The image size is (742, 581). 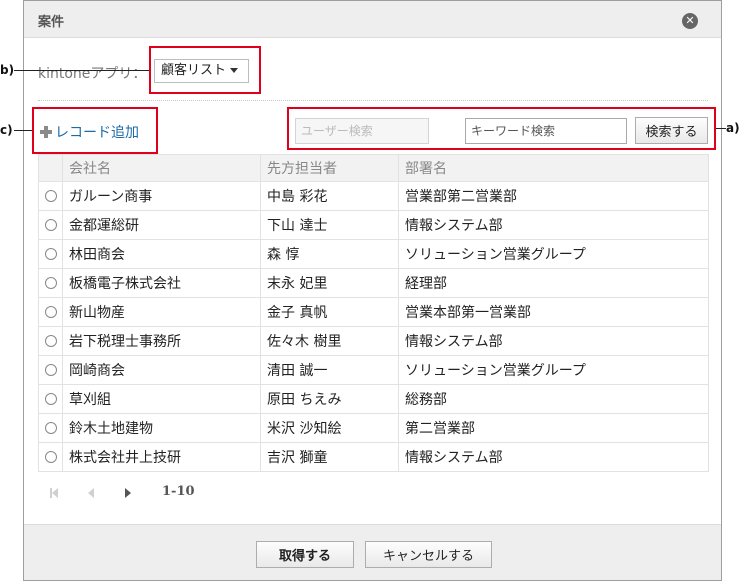 I want to click on table-row: 金都運総研 下山 達士 情報システム部, so click(x=373, y=225).